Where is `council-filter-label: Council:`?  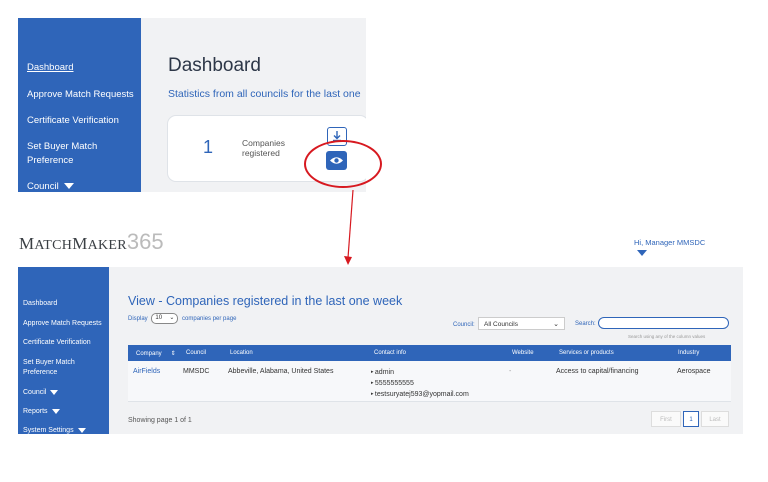 council-filter-label: Council: is located at coordinates (464, 325).